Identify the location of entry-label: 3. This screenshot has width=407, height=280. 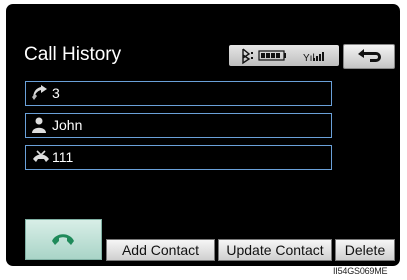
(56, 93).